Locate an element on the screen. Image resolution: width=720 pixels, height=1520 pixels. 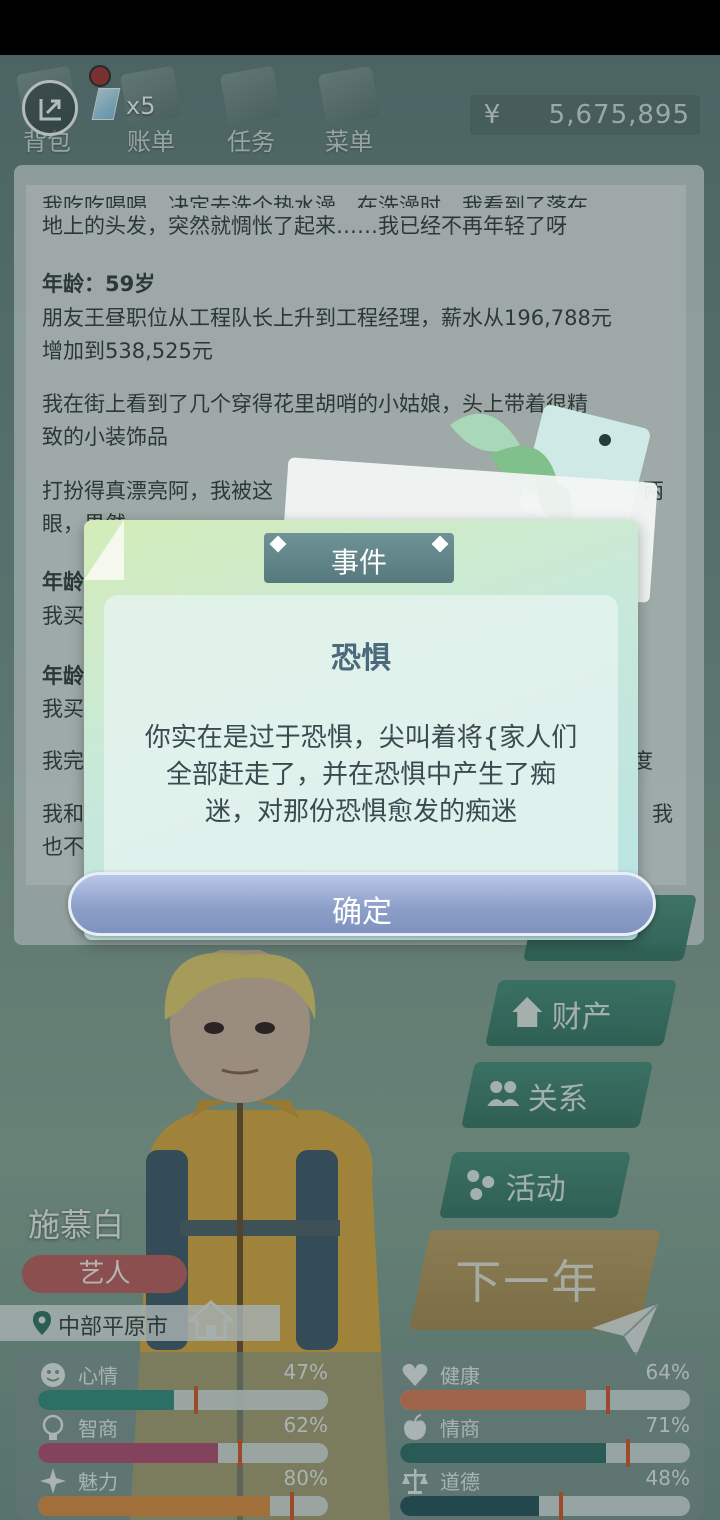
modal-header-label: 事件 is located at coordinates (358, 562).